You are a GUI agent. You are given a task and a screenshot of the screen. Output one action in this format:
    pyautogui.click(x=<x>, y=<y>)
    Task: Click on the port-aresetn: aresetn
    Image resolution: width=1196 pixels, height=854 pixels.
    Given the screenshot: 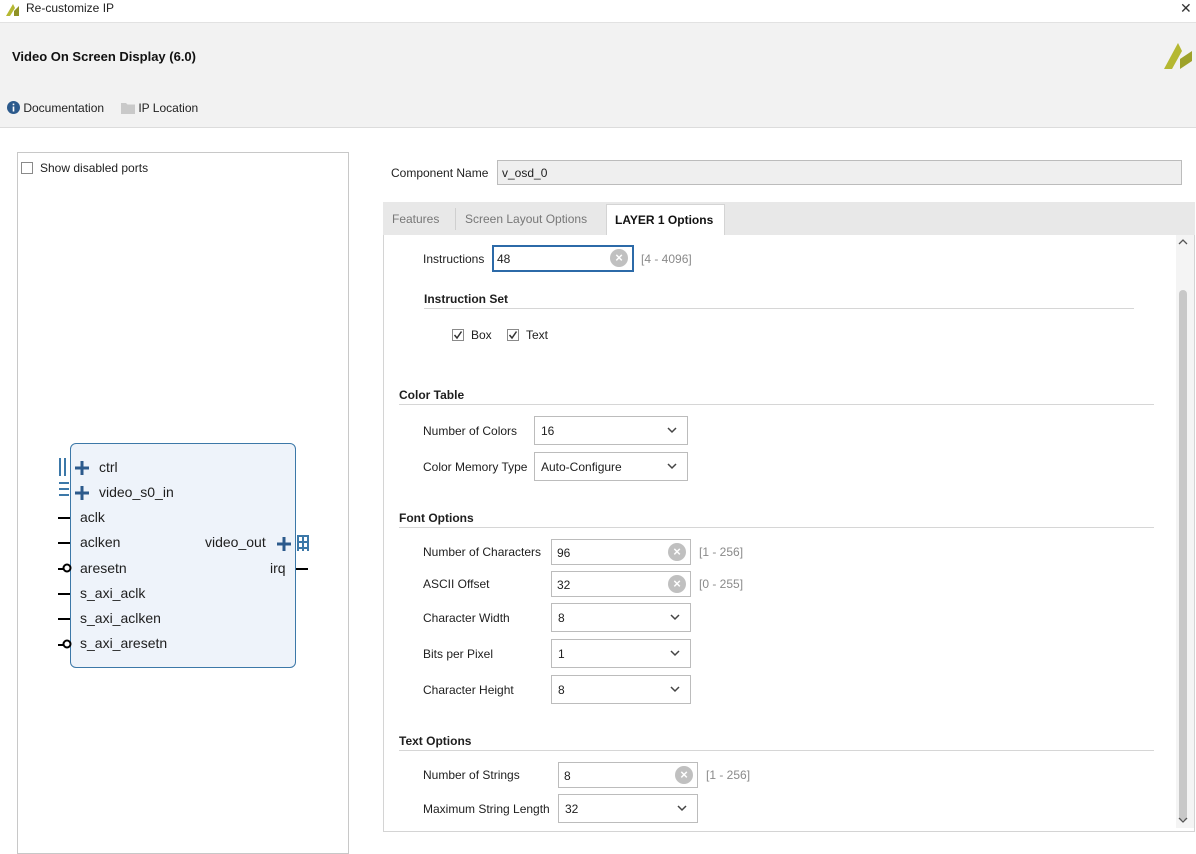 What is the action you would take?
    pyautogui.click(x=103, y=568)
    